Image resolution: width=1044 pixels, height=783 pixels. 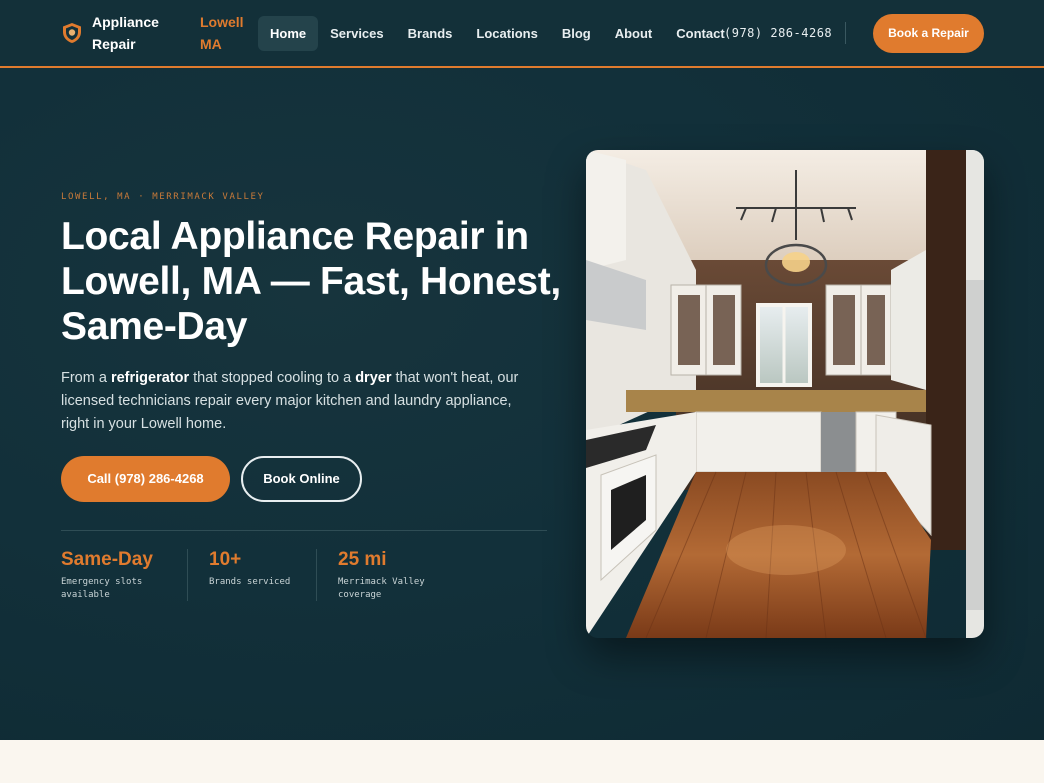 I want to click on nav-link-blog: Blog, so click(x=576, y=33).